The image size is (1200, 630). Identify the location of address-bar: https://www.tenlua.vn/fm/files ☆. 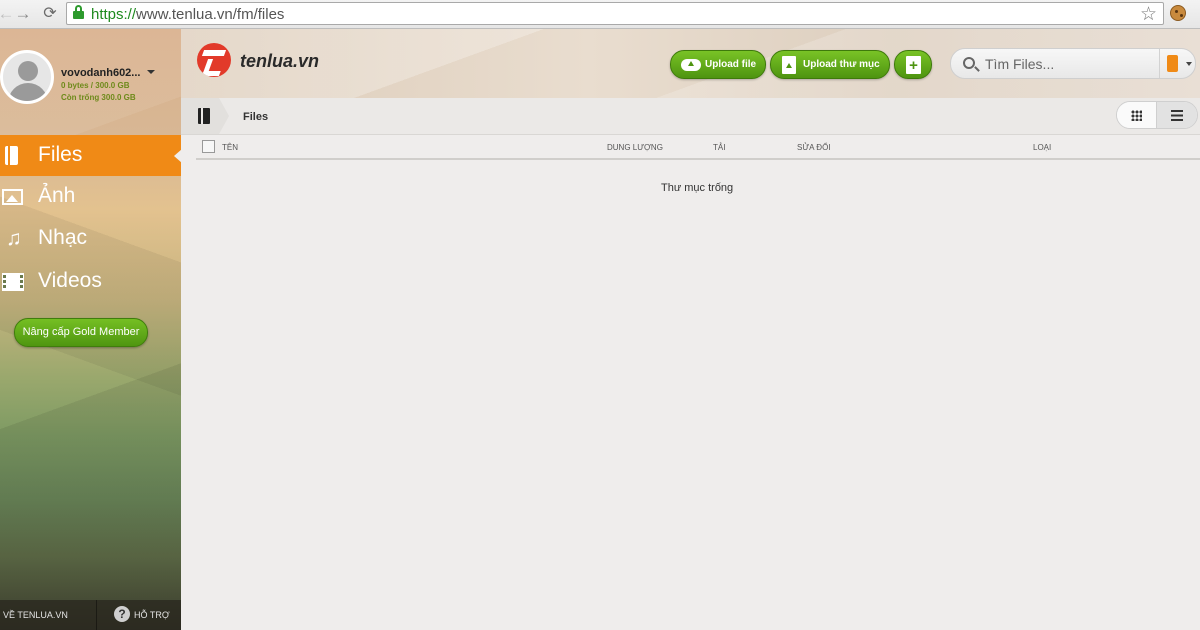
(615, 13).